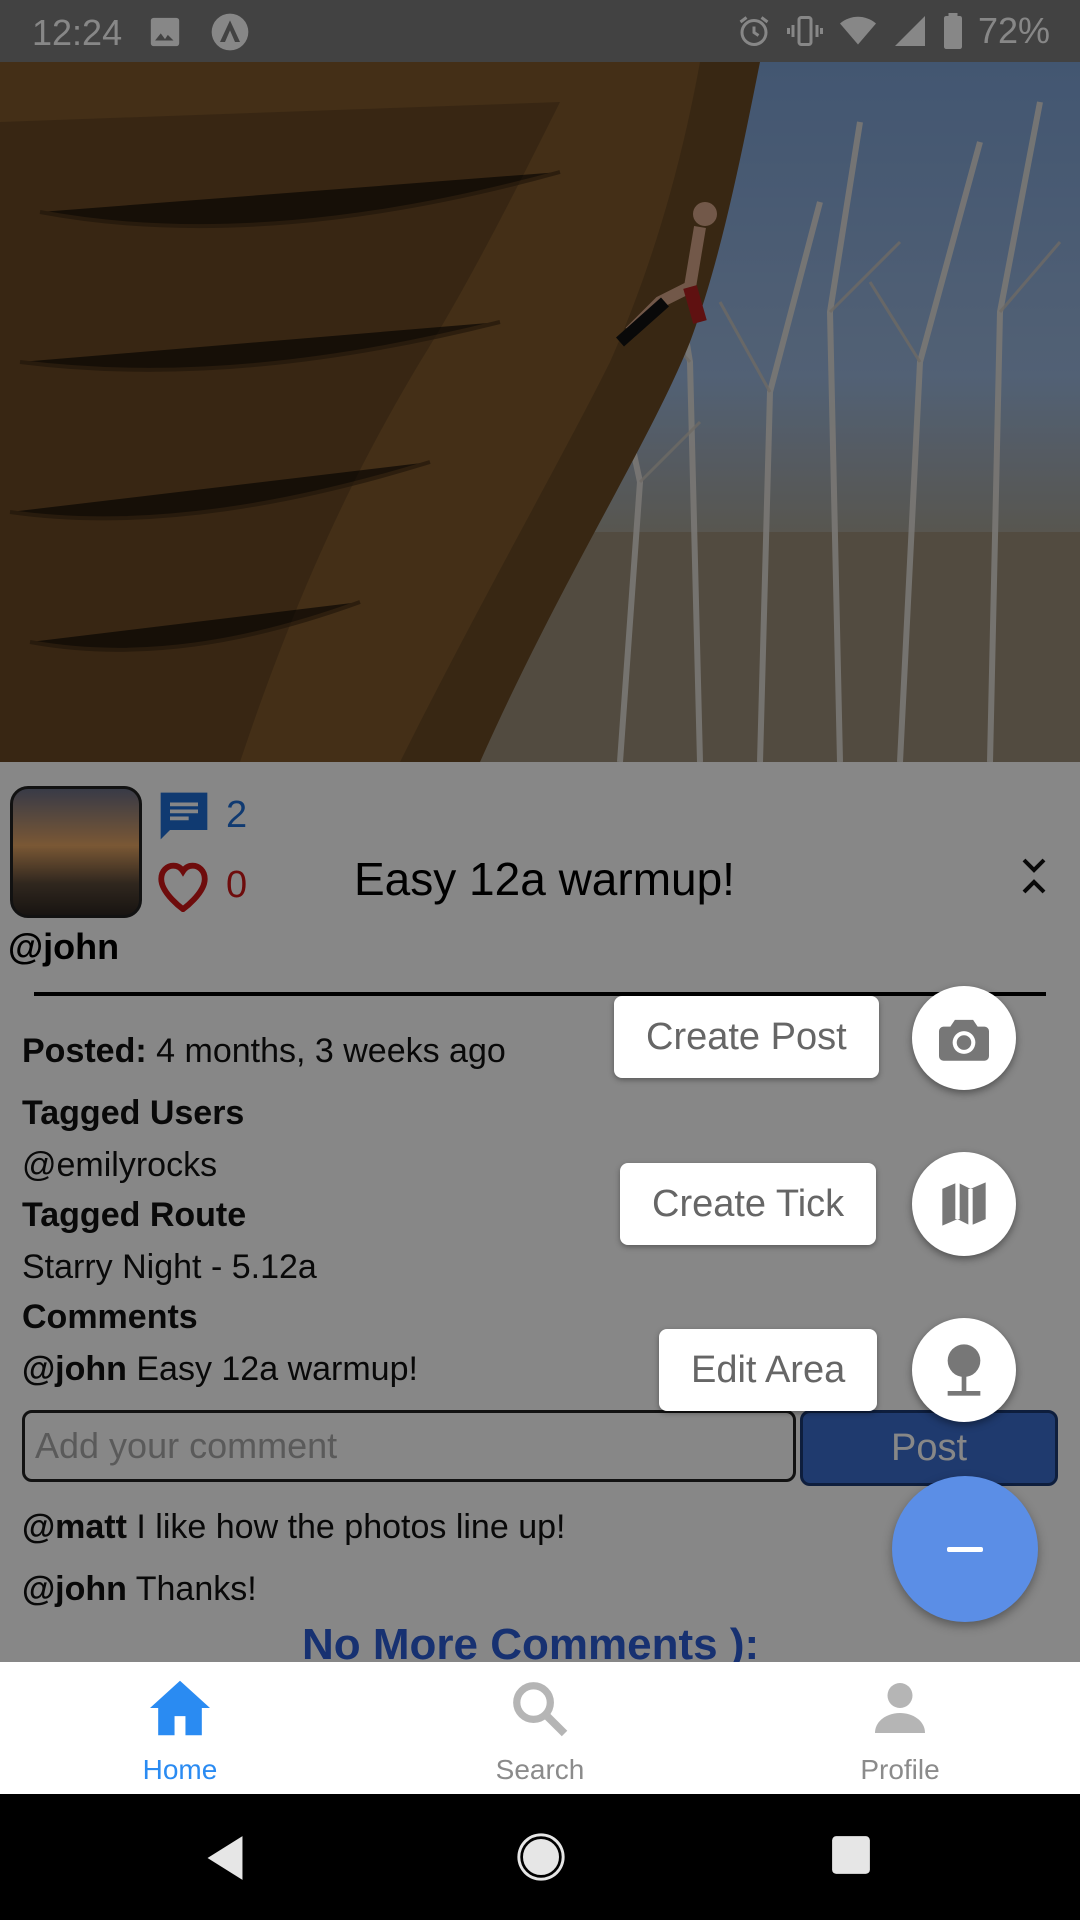 The height and width of the screenshot is (1920, 1080). I want to click on create-tick-label: Create Tick, so click(748, 1204).